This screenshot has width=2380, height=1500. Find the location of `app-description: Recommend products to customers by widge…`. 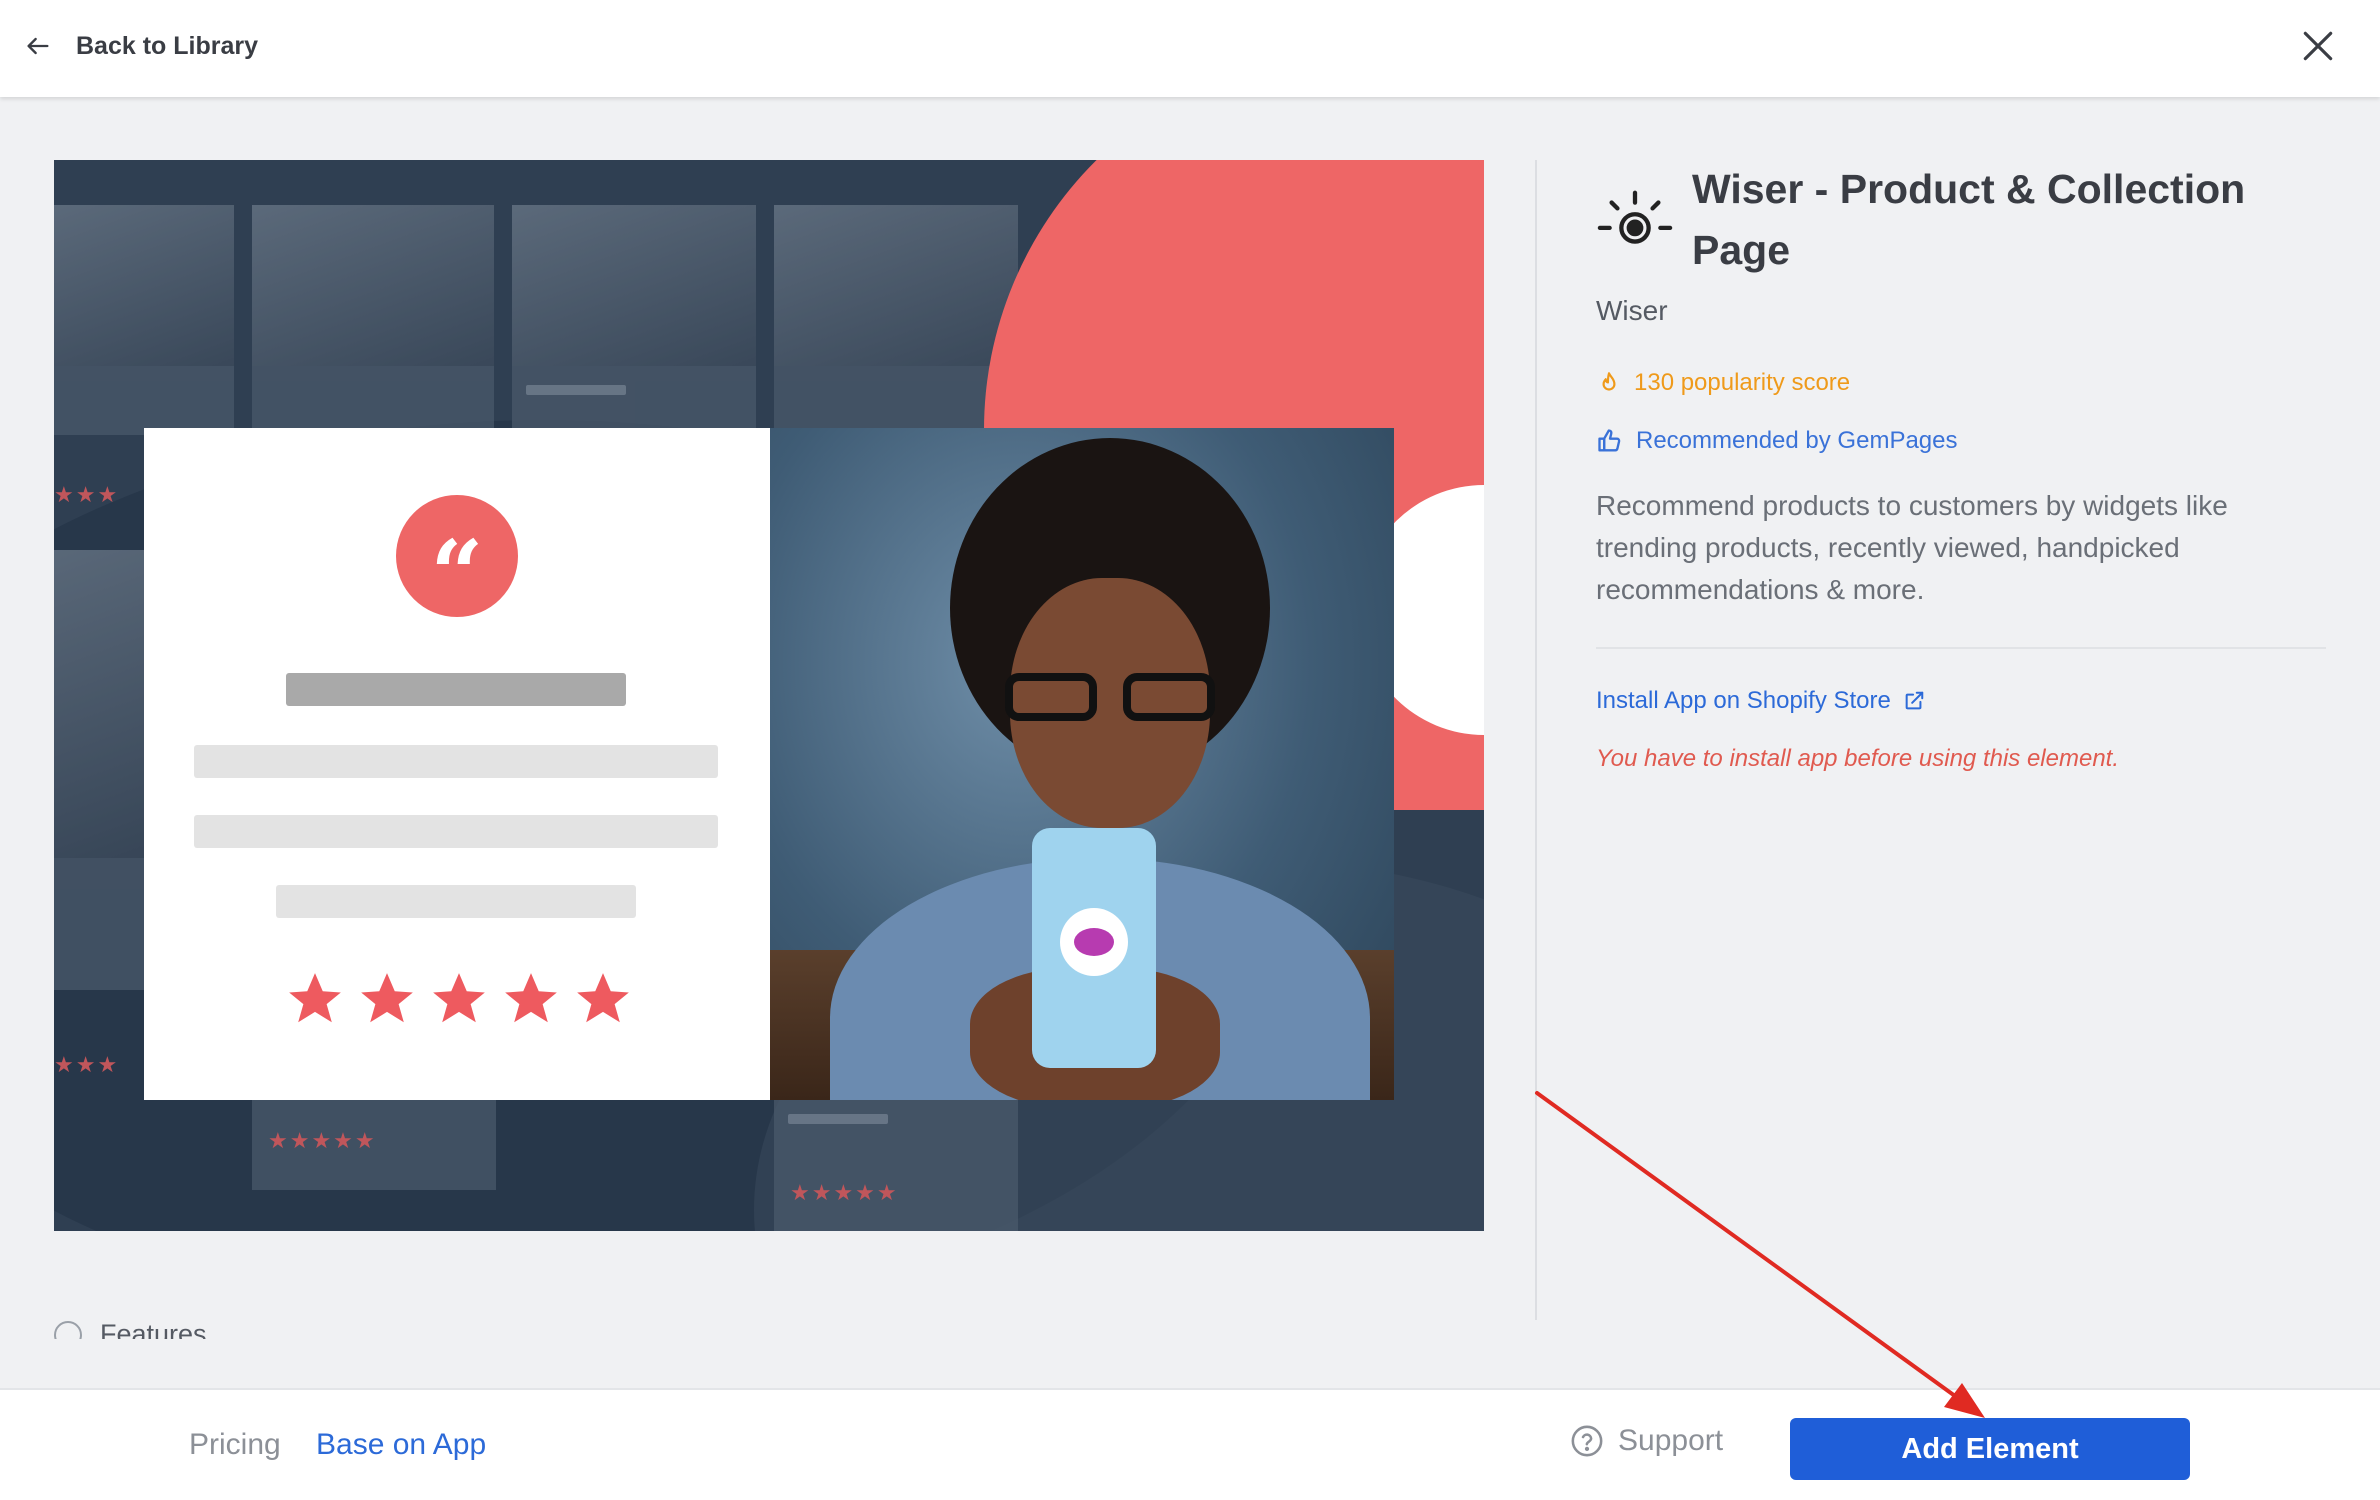

app-description: Recommend products to customers by widge… is located at coordinates (1912, 547).